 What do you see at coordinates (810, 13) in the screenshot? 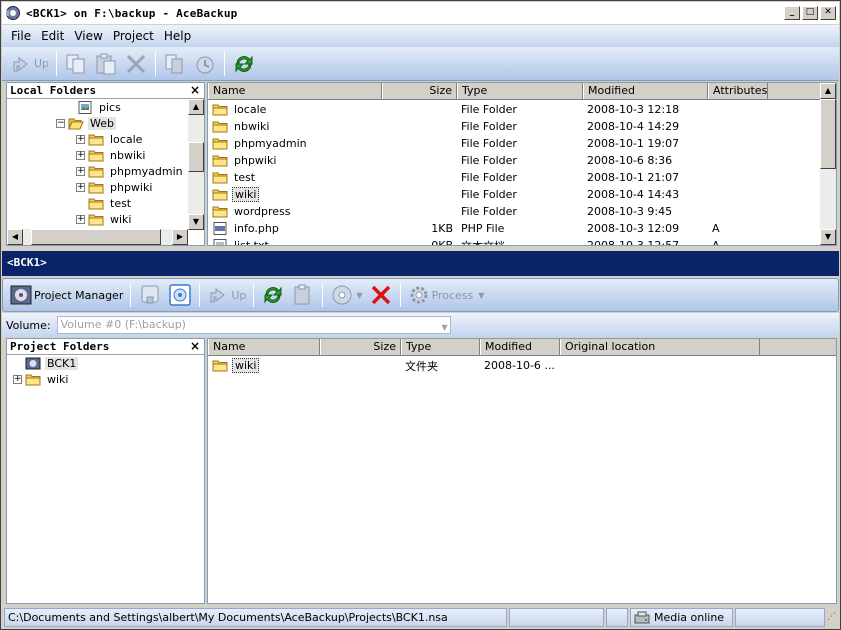
I see `maximize-button: □` at bounding box center [810, 13].